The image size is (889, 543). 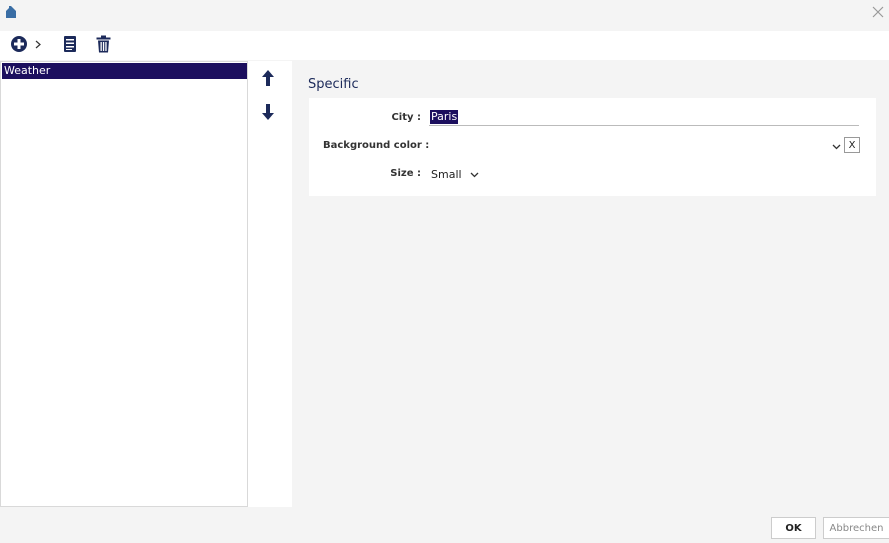 I want to click on move-up-button, so click(x=268, y=79).